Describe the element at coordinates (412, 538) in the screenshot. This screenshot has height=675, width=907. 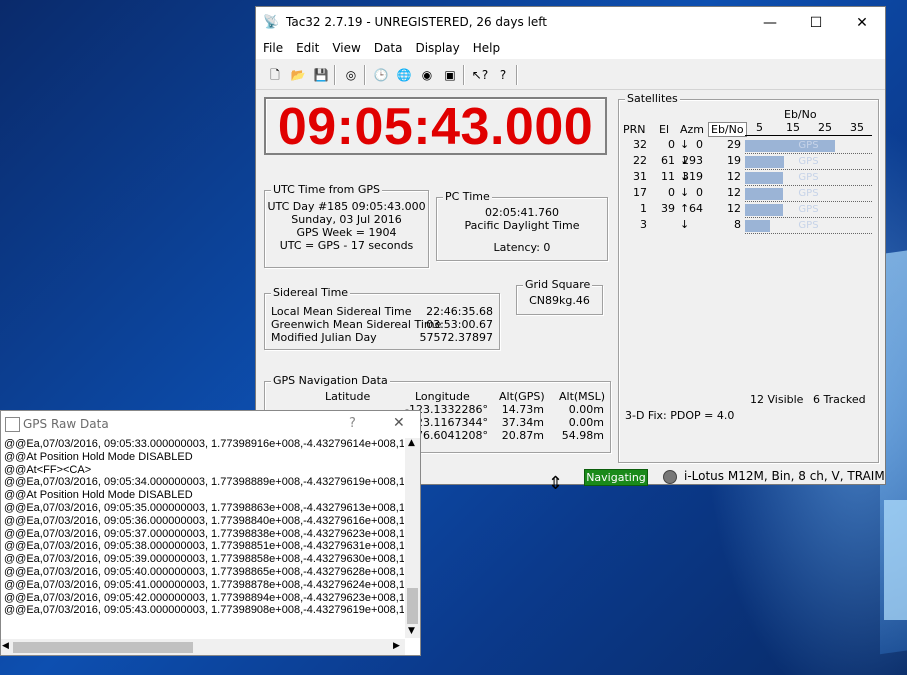
I see `raw-vertical-scrollbar: ▲ ▼` at that location.